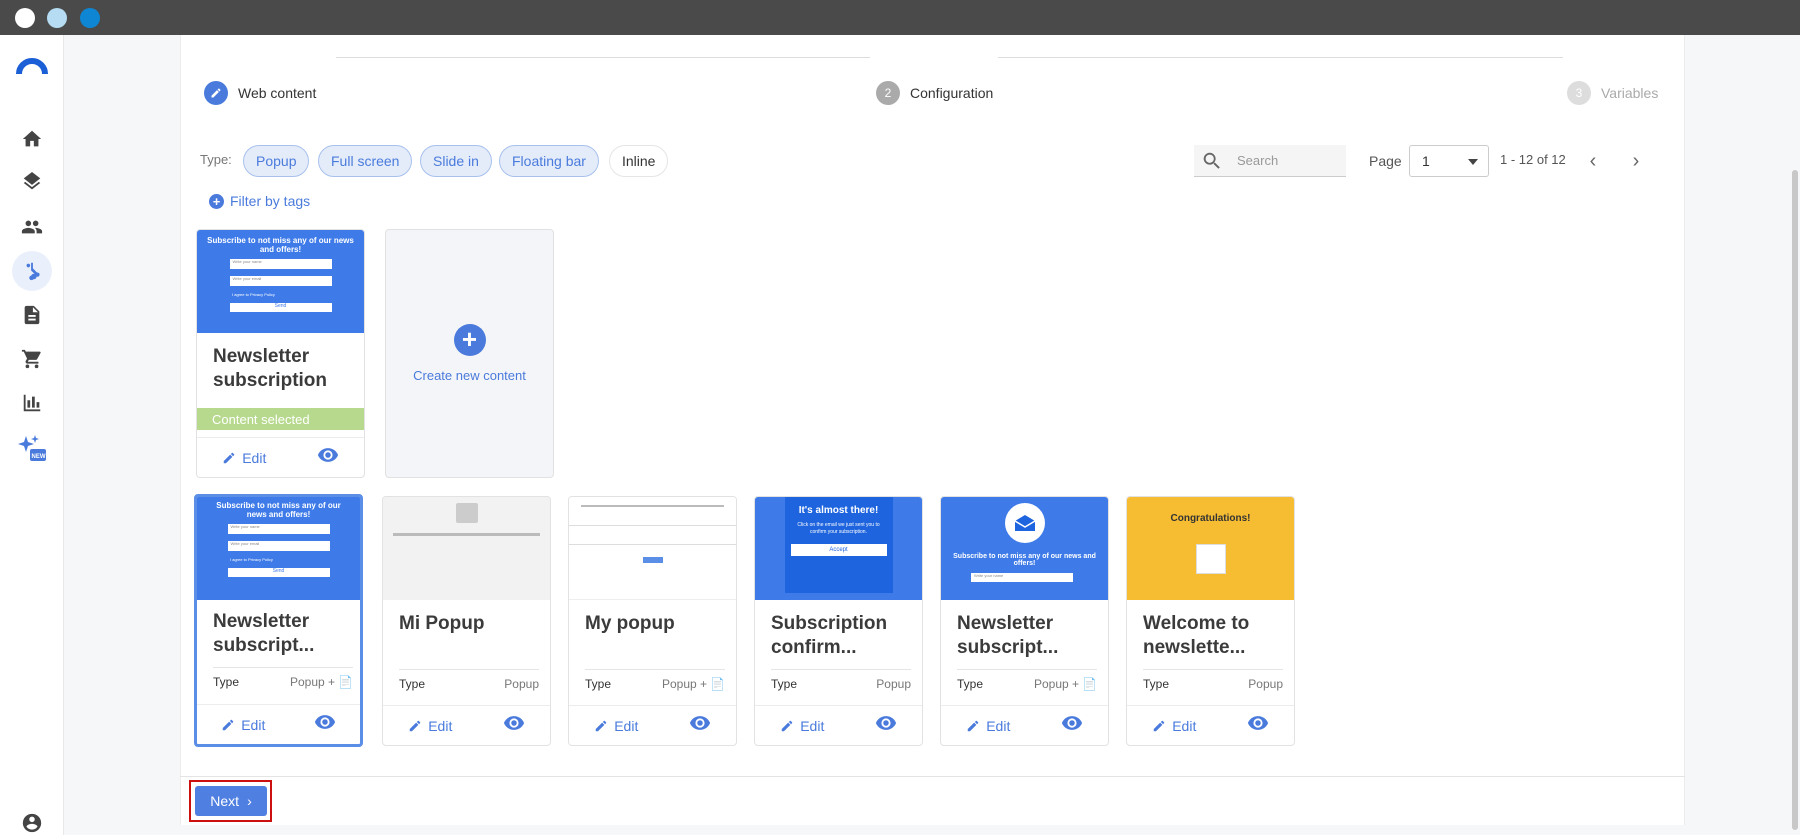 The width and height of the screenshot is (1800, 835). Describe the element at coordinates (1210, 518) in the screenshot. I see `thumbnail-heading: Congratulations!` at that location.